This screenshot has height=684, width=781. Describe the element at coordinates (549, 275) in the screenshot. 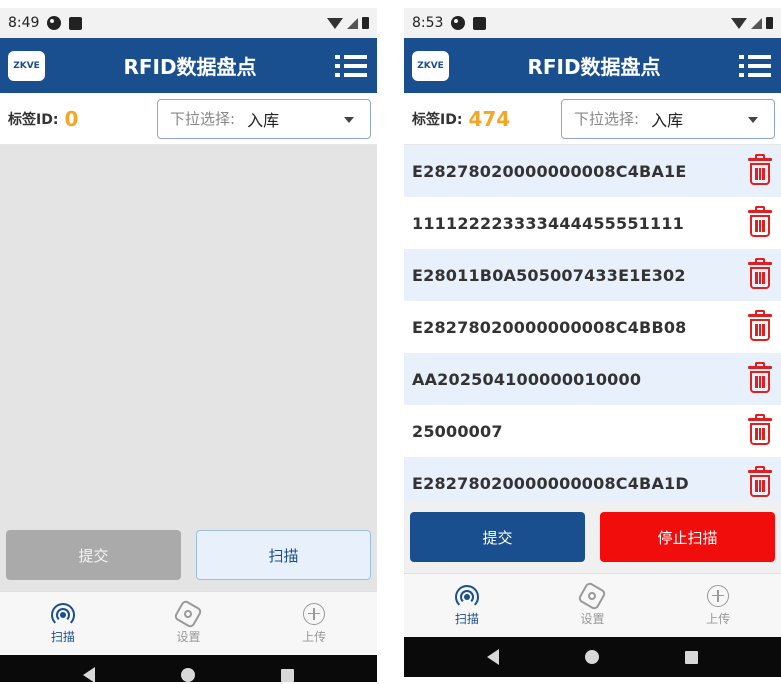

I see `tag-epc: E28011B0A505007433E1E302` at that location.